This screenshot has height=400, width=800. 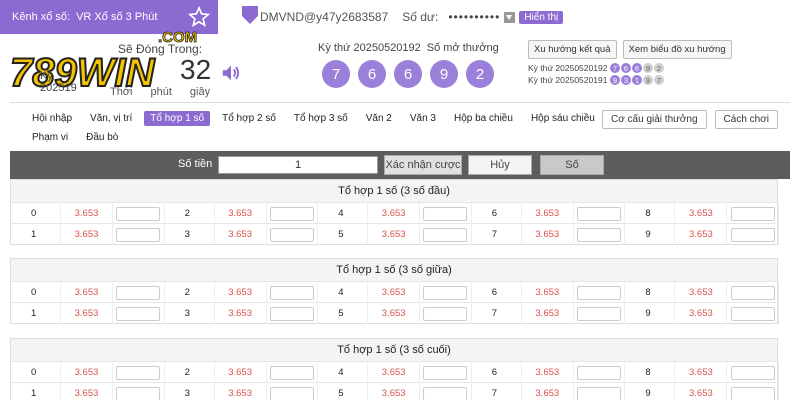 I want to click on bet-number: 9, so click(x=650, y=391).